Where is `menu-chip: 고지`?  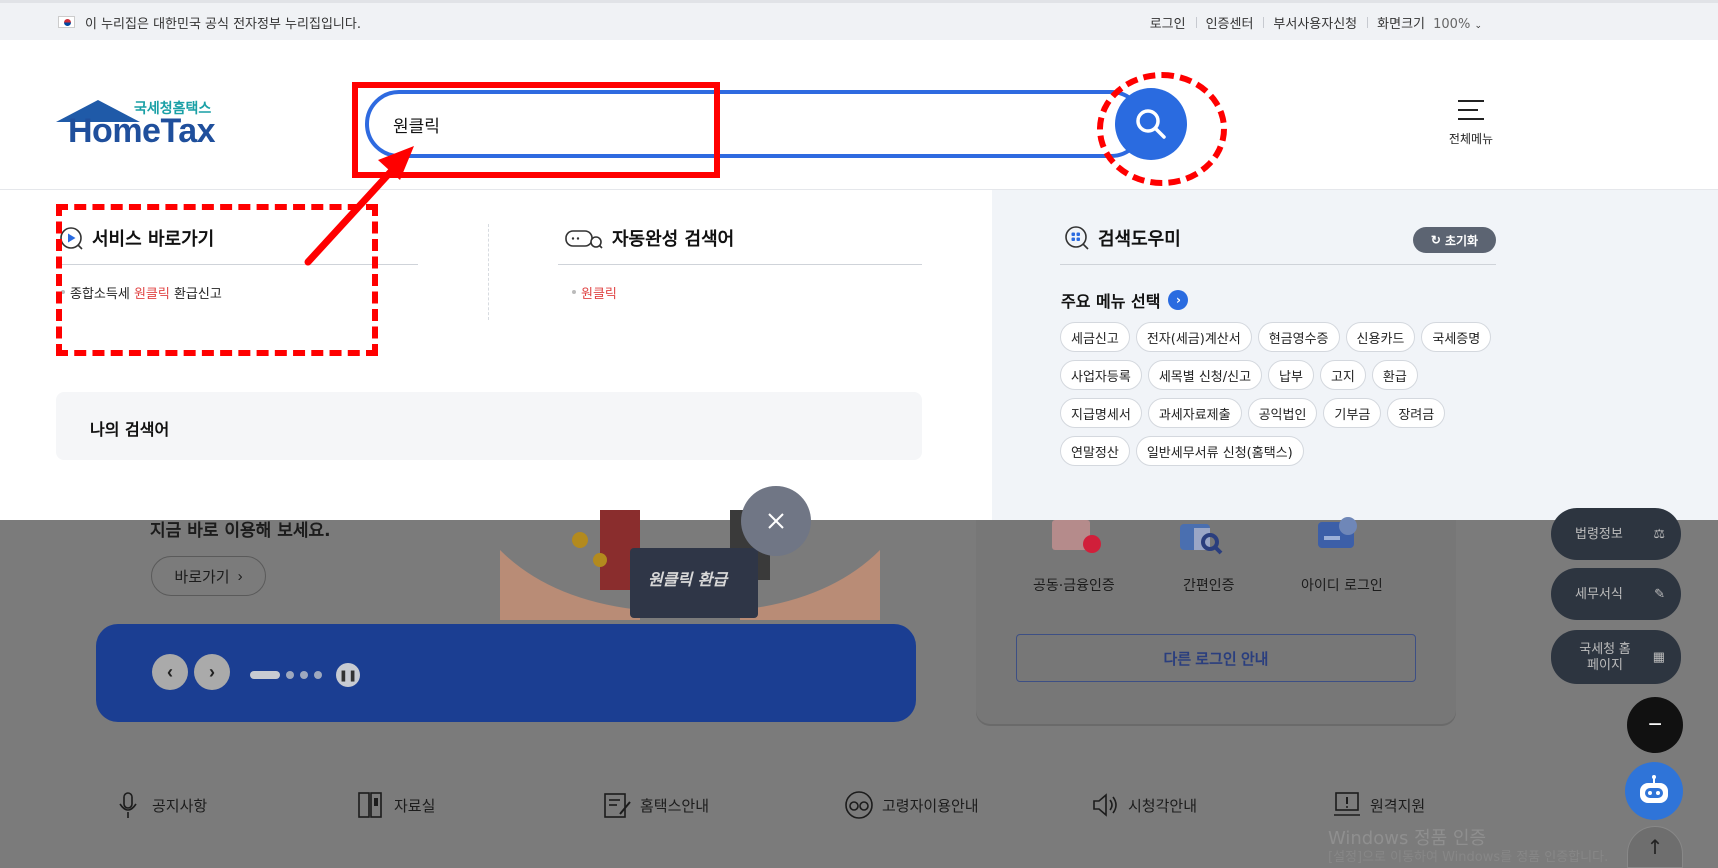
menu-chip: 고지 is located at coordinates (1342, 375).